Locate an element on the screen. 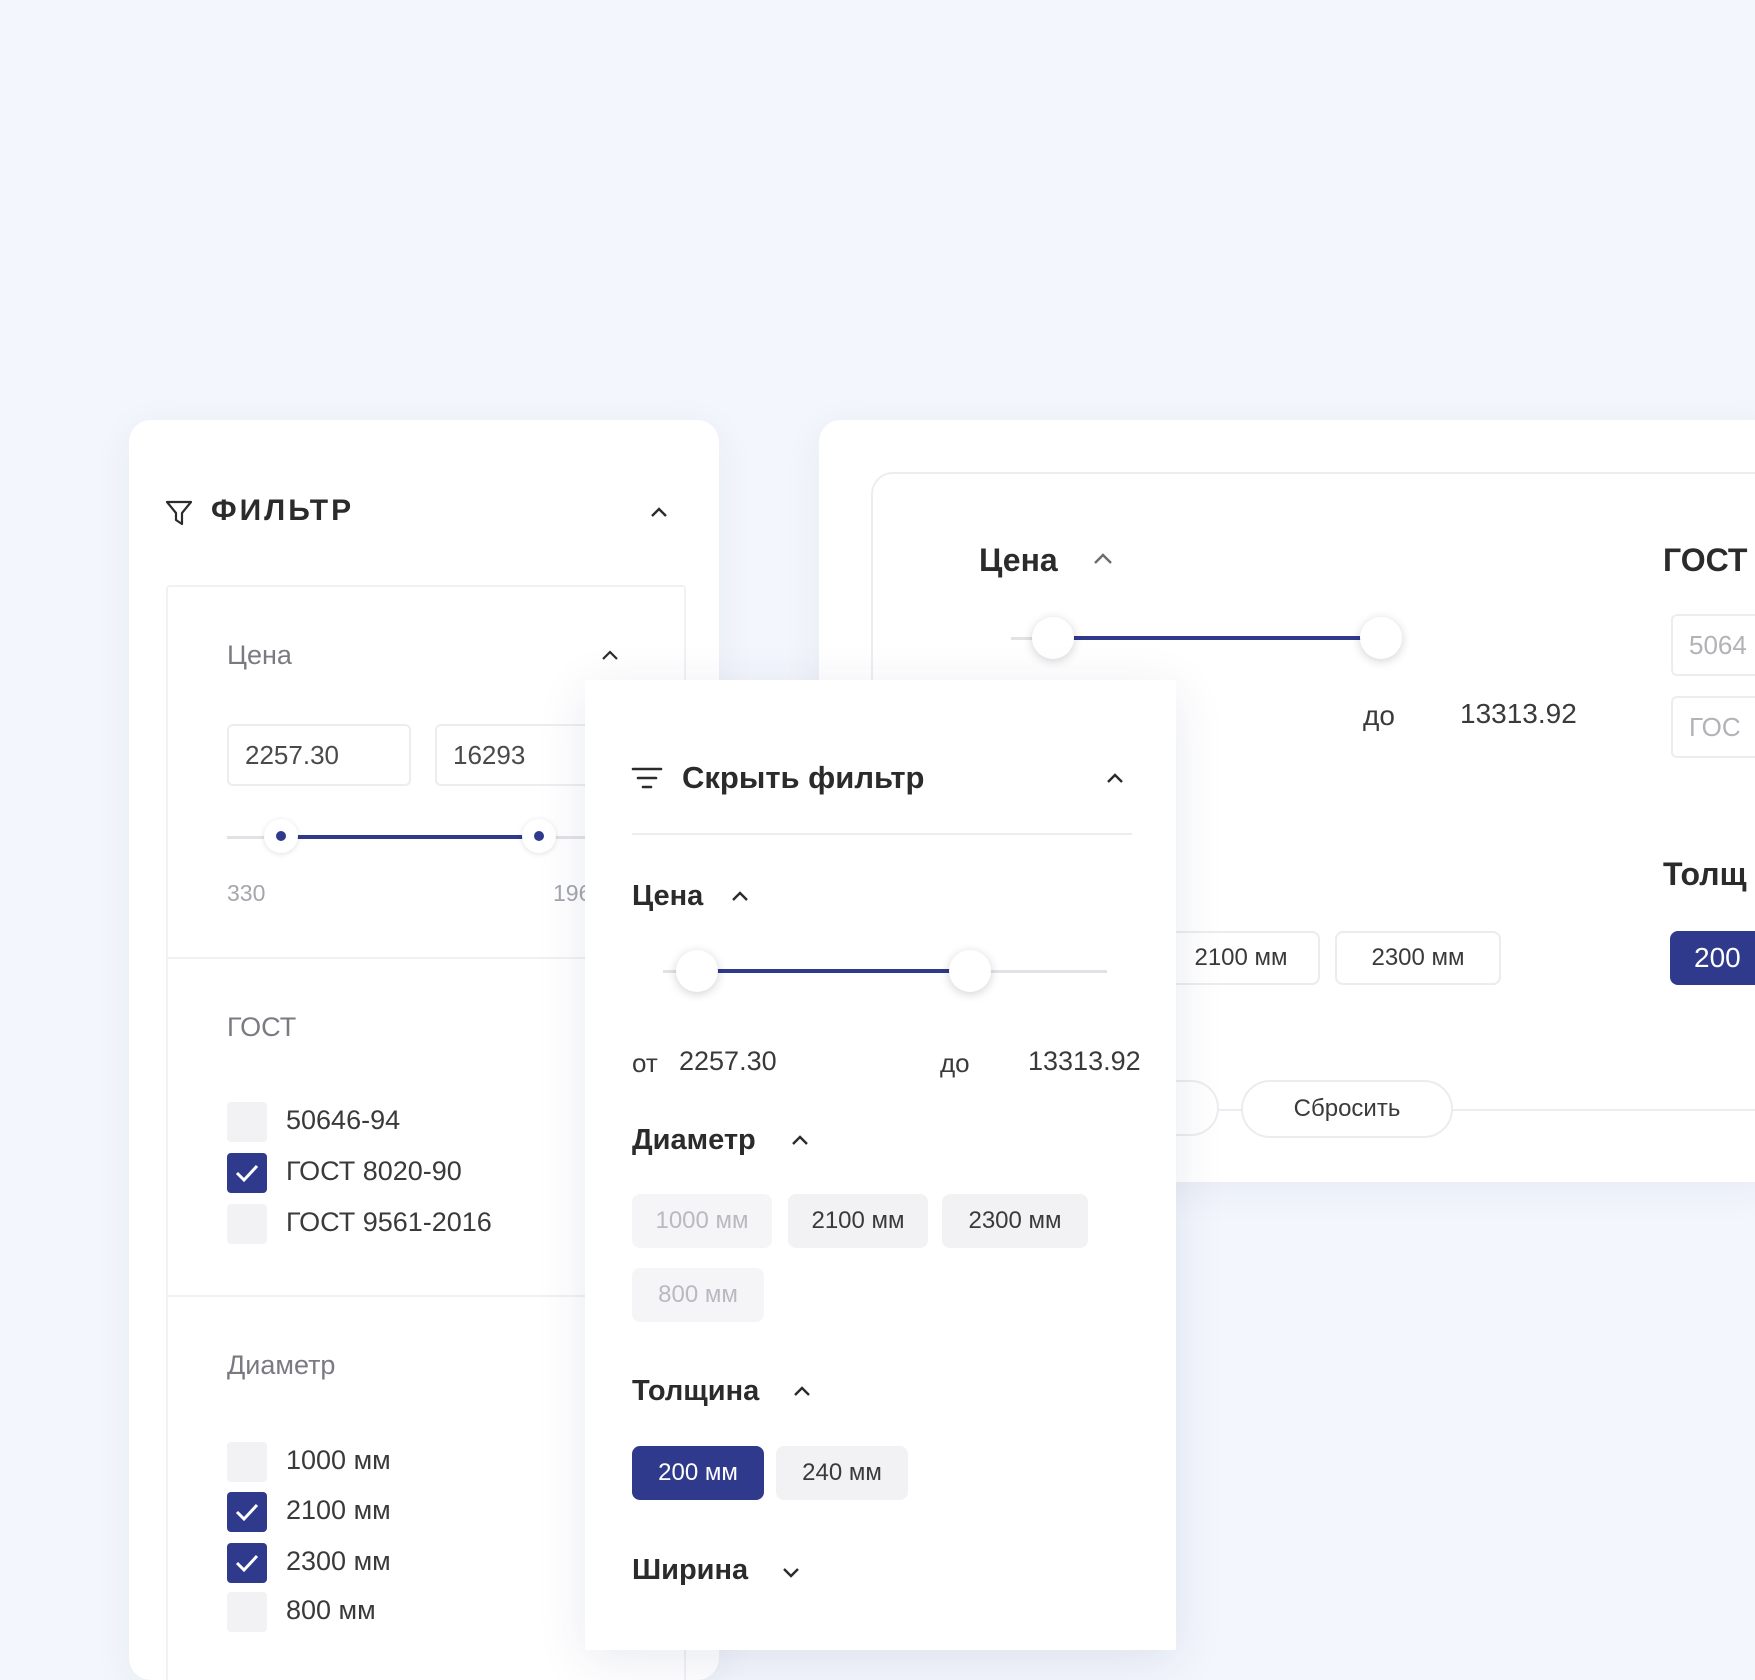 The image size is (1755, 1680). right-thickness-label: Толщ is located at coordinates (1705, 874).